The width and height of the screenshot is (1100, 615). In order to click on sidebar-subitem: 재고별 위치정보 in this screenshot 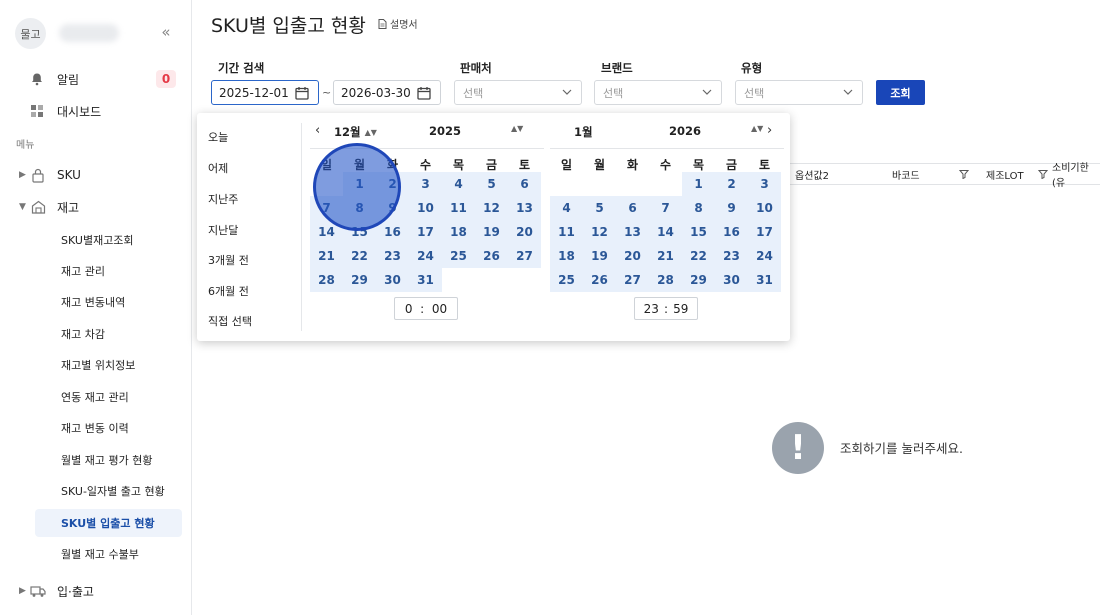, I will do `click(108, 365)`.